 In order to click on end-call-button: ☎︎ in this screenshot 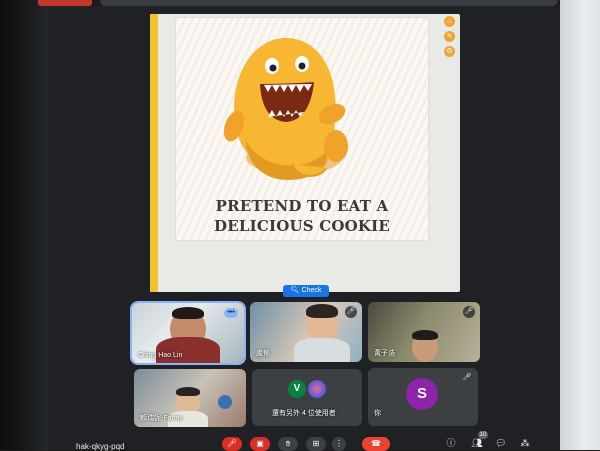, I will do `click(376, 444)`.